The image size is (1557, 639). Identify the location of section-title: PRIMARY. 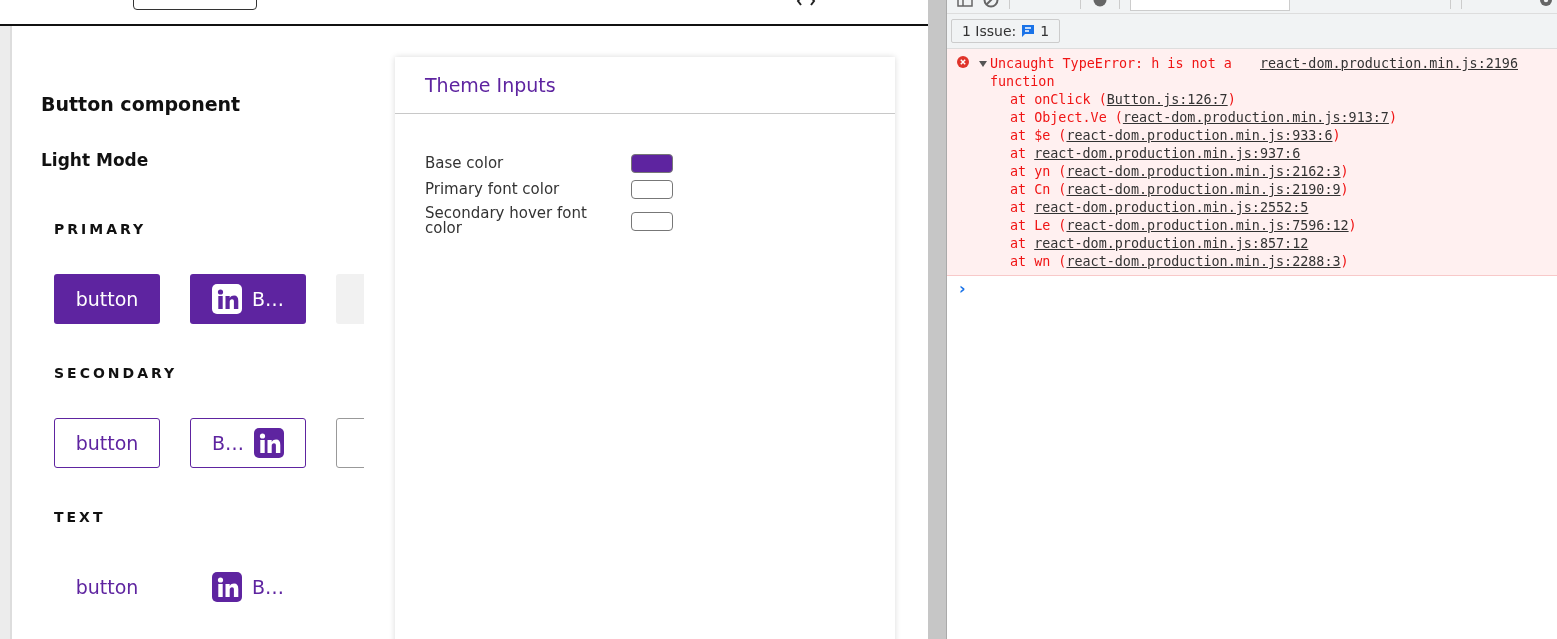
(101, 229).